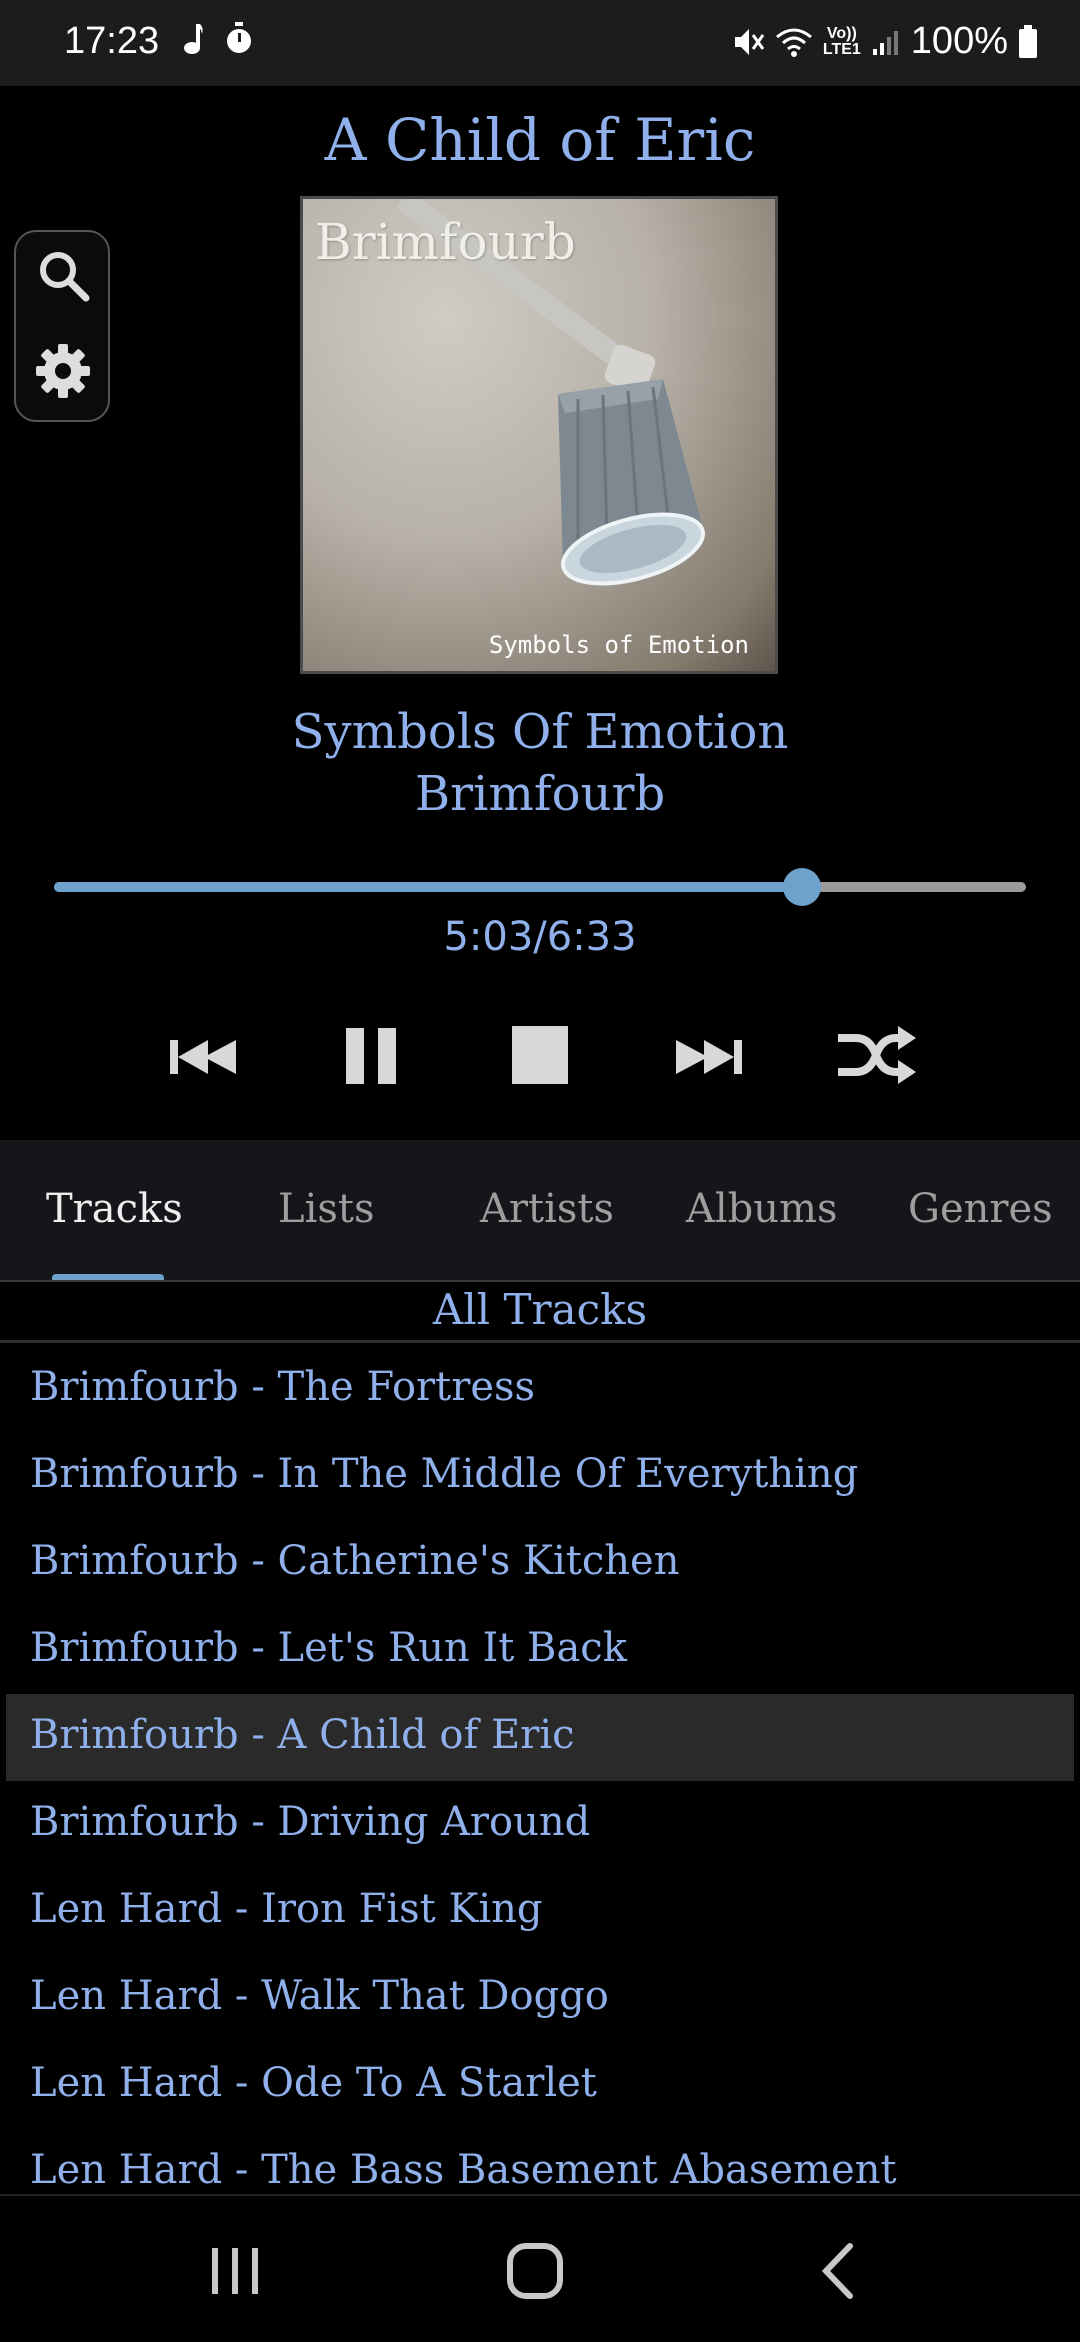 Image resolution: width=1080 pixels, height=2342 pixels. I want to click on mute-icon, so click(749, 41).